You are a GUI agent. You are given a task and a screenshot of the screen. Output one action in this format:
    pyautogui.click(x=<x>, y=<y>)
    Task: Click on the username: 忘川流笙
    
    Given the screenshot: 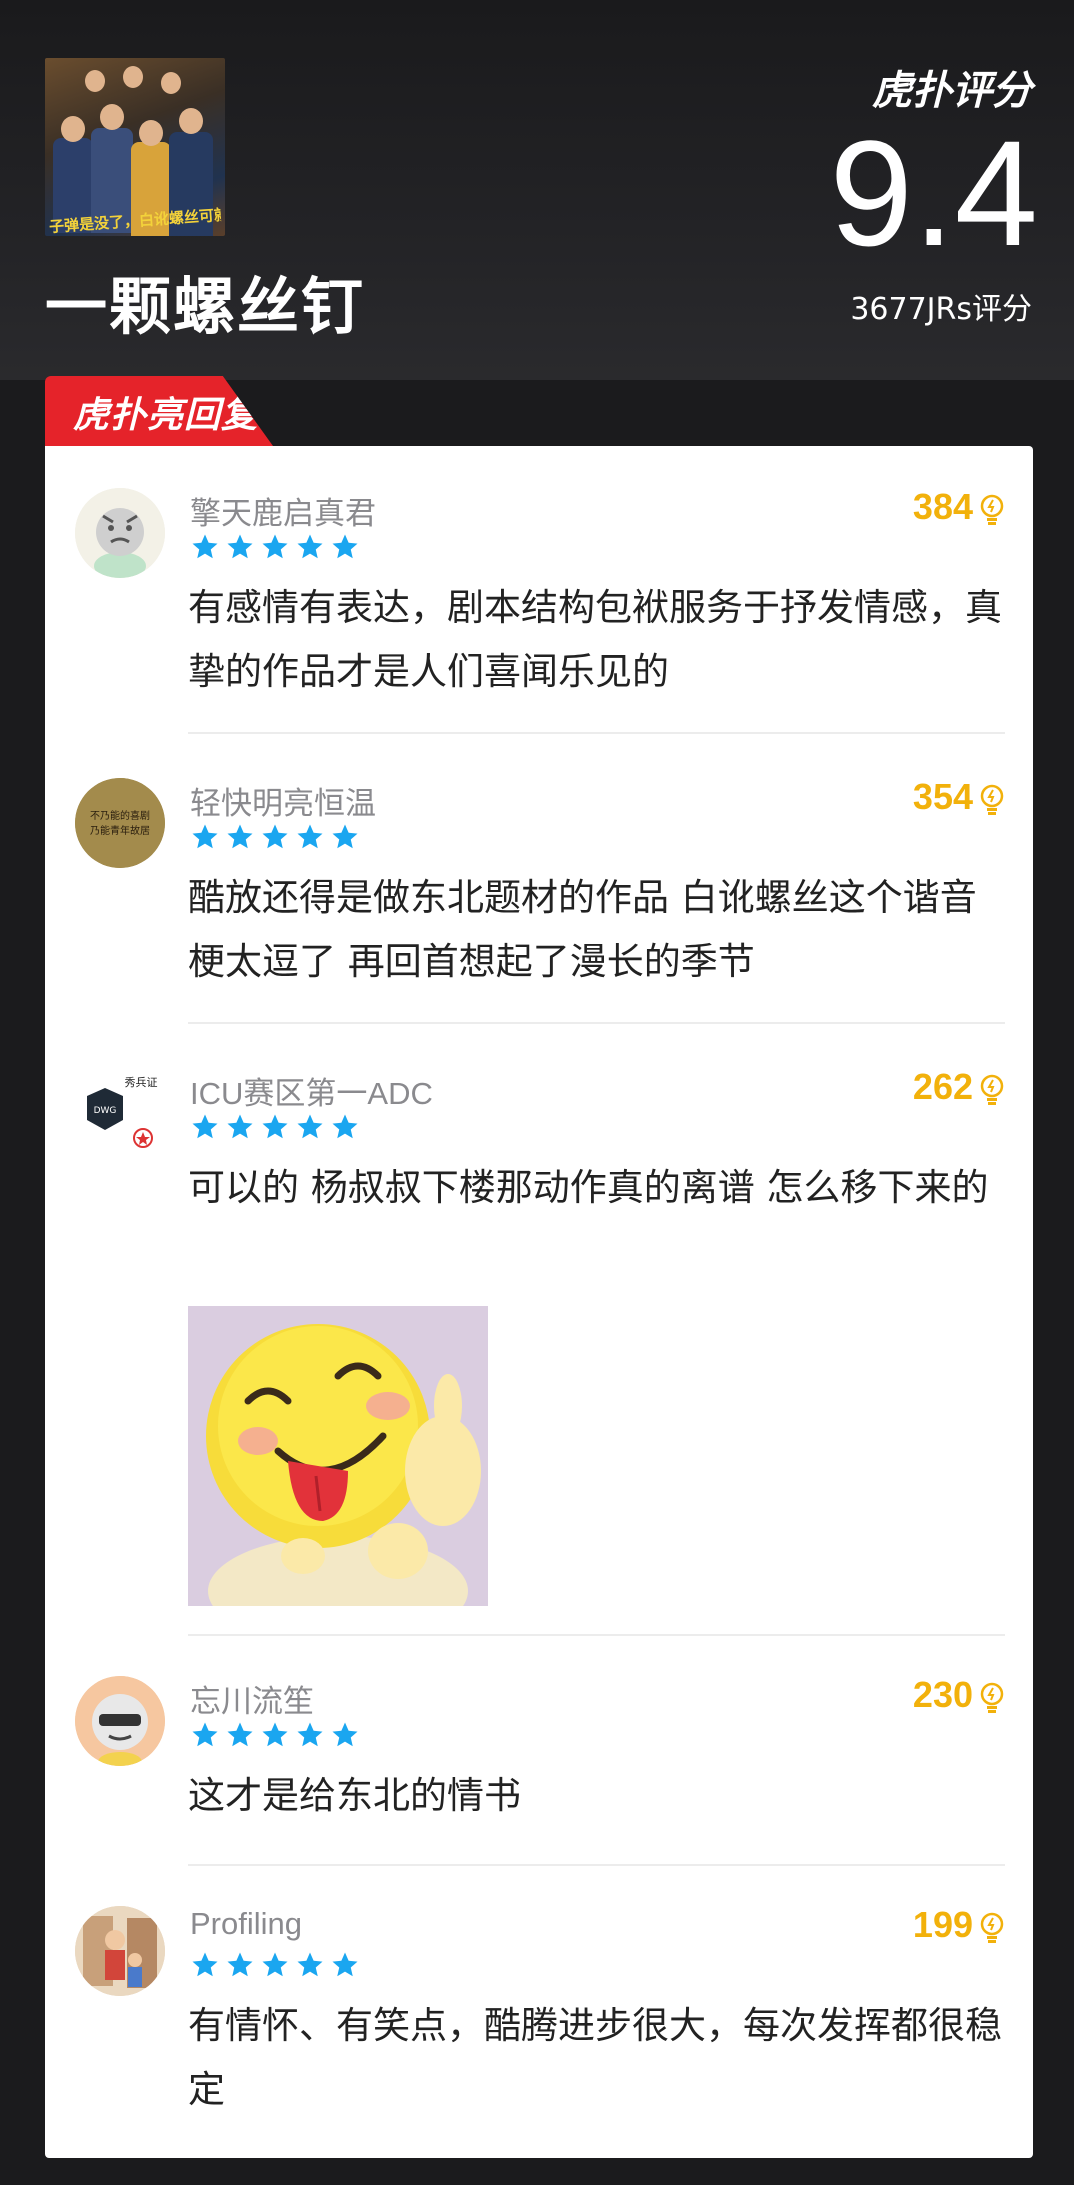 What is the action you would take?
    pyautogui.click(x=252, y=1698)
    